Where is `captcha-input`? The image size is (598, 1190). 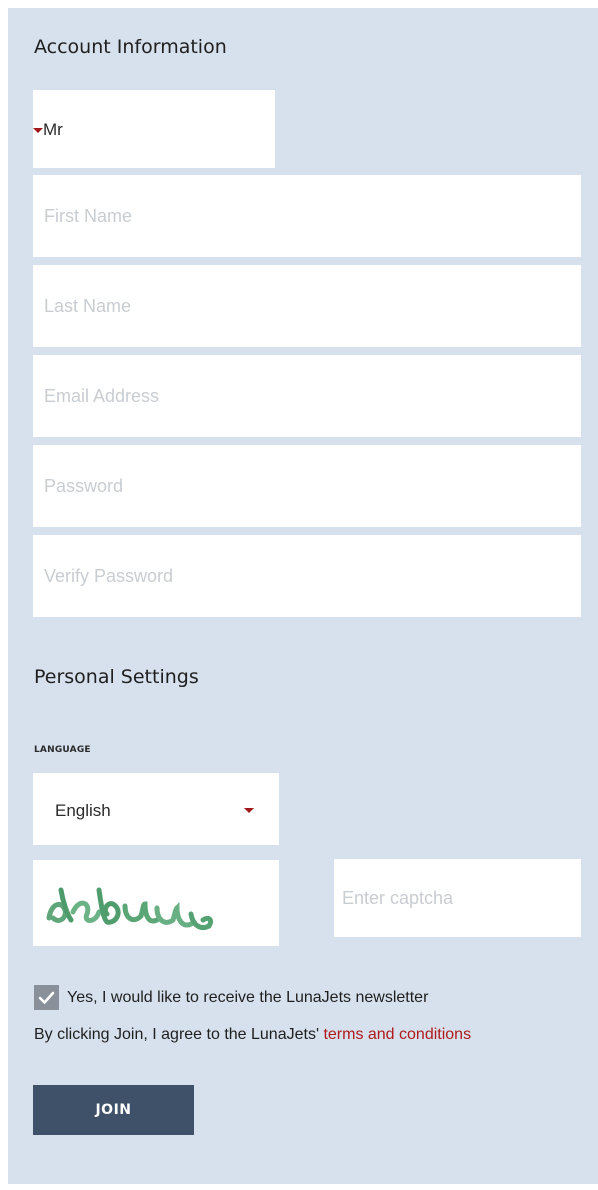
captcha-input is located at coordinates (457, 898).